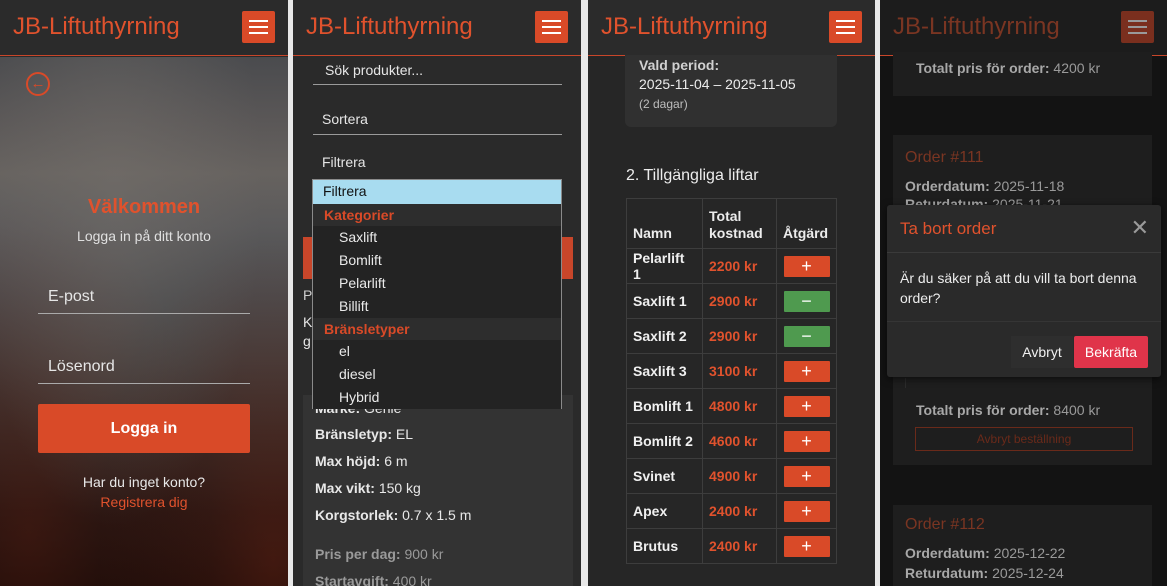  Describe the element at coordinates (739, 371) in the screenshot. I see `lift-cost: 3100 kr` at that location.